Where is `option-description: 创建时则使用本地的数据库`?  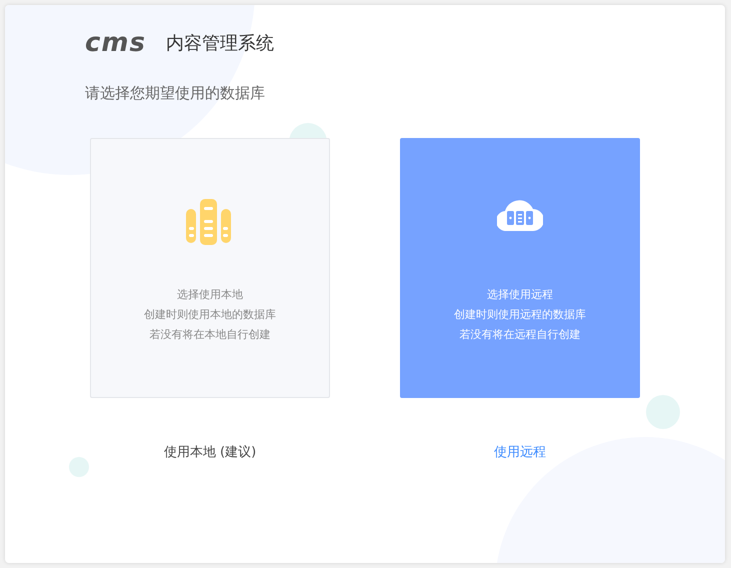
option-description: 创建时则使用本地的数据库 is located at coordinates (210, 315).